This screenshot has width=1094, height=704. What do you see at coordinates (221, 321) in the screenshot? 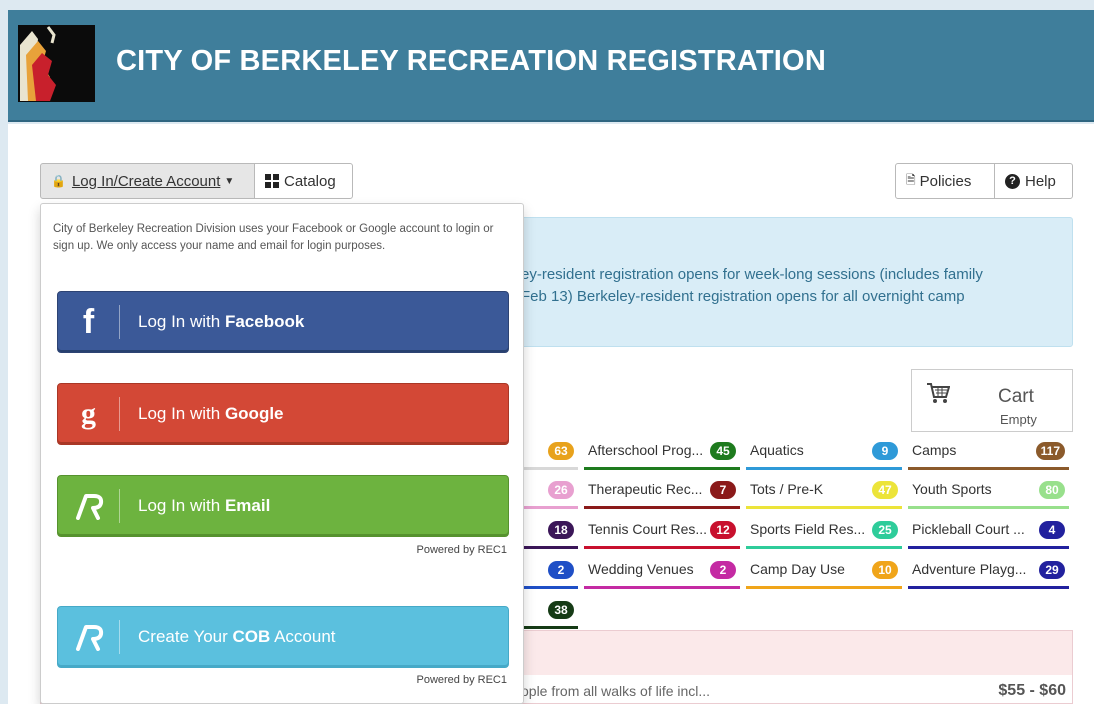
I see `facebook-button-label: Log In with Facebook` at bounding box center [221, 321].